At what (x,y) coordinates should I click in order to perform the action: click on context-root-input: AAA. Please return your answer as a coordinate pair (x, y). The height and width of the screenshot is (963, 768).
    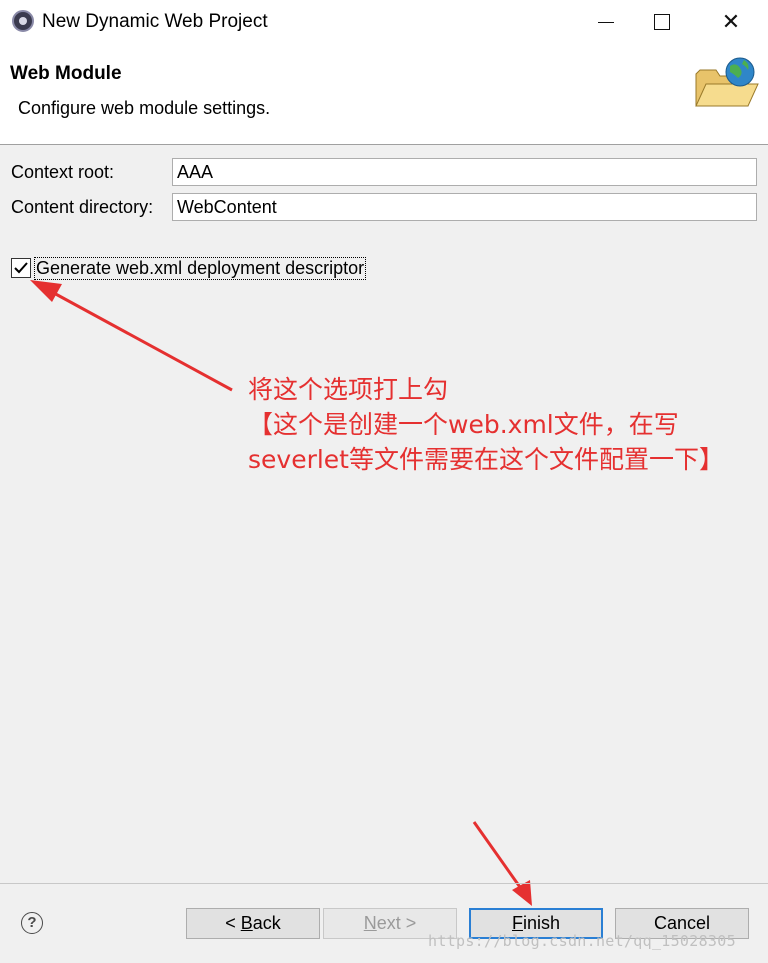
    Looking at the image, I should click on (464, 172).